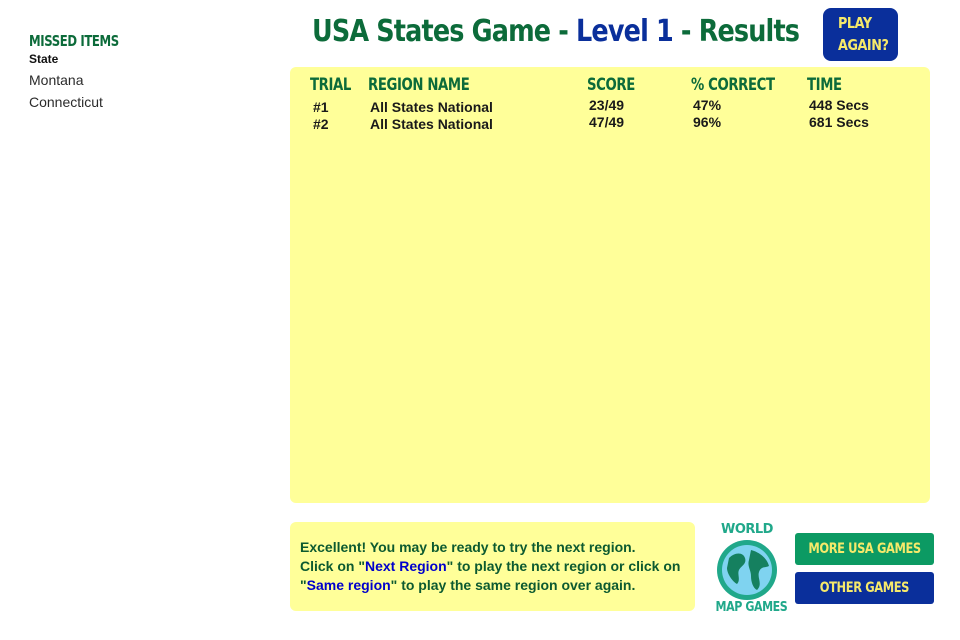  Describe the element at coordinates (74, 41) in the screenshot. I see `missed-items-title: Missed Items` at that location.